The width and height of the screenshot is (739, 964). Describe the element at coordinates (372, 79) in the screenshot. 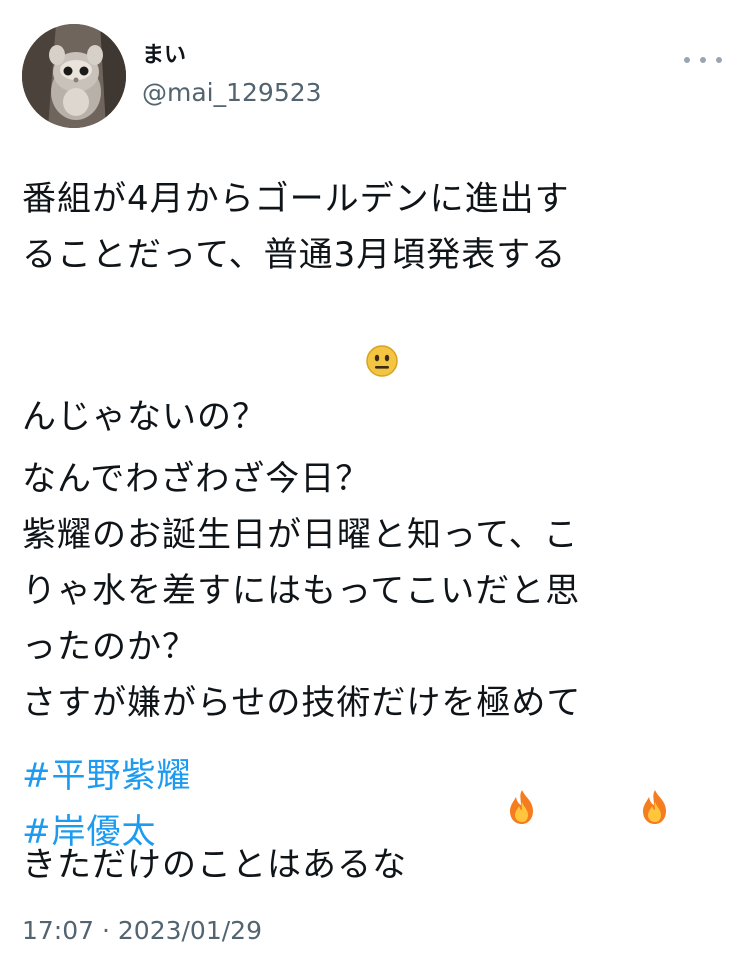

I see `tweet-header: まい @mai_129523` at that location.